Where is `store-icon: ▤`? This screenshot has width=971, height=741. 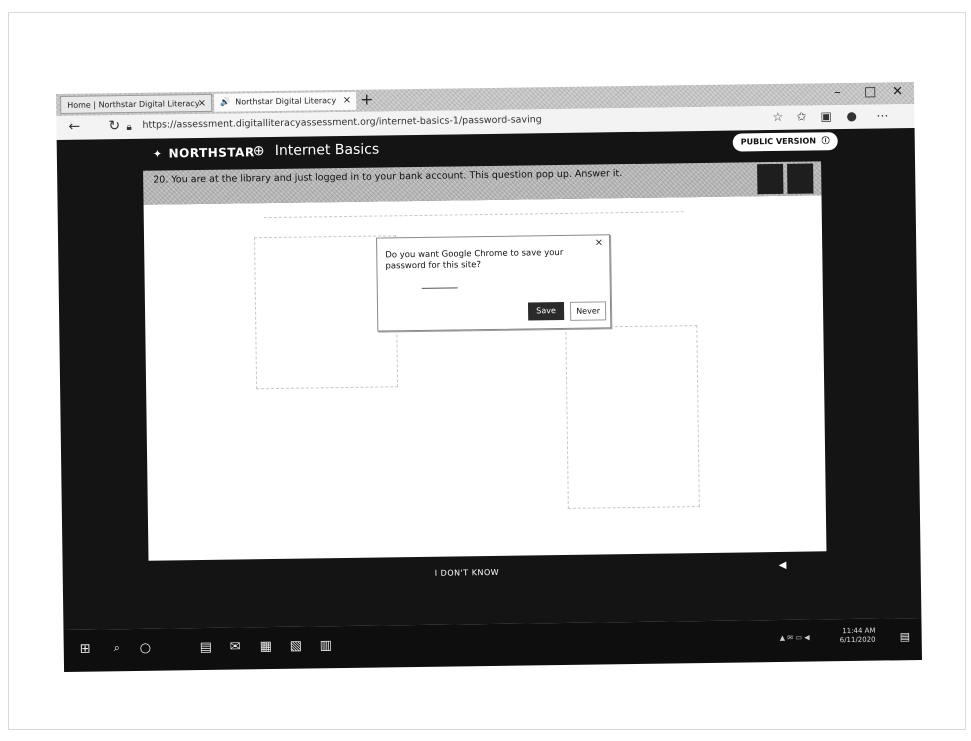
store-icon: ▤ is located at coordinates (206, 647).